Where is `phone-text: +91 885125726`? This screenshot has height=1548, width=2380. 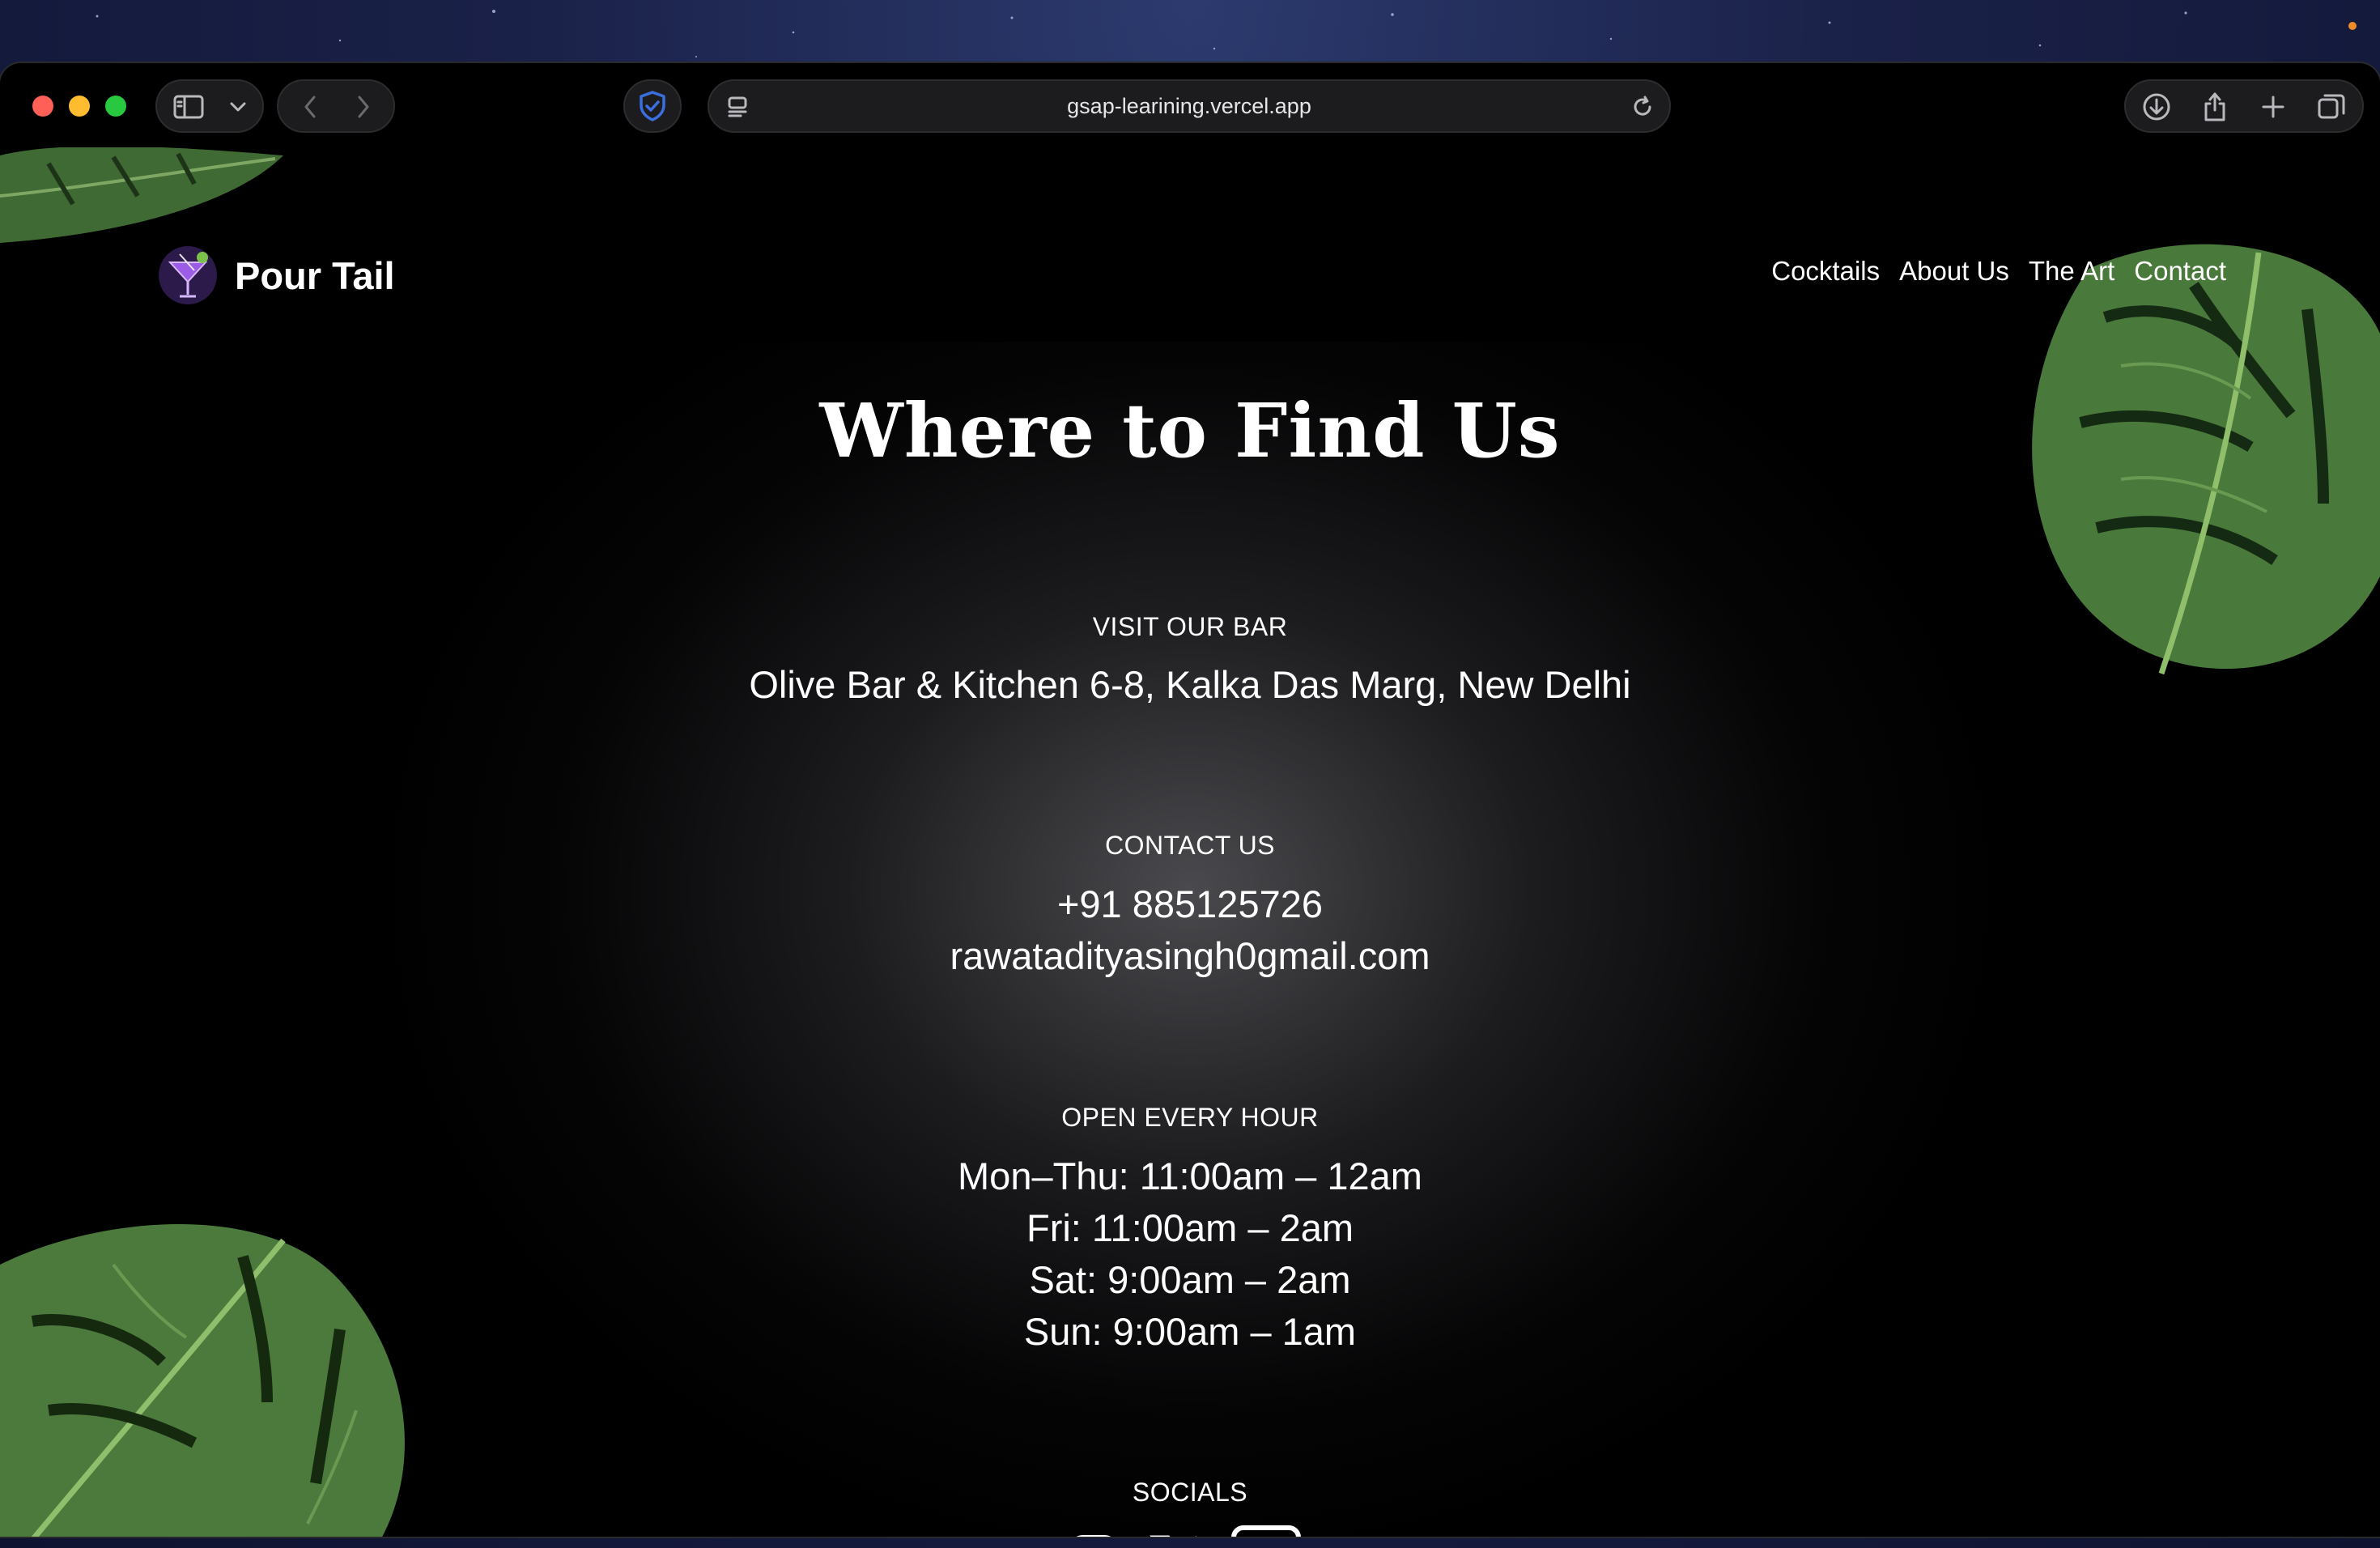 phone-text: +91 885125726 is located at coordinates (1190, 904).